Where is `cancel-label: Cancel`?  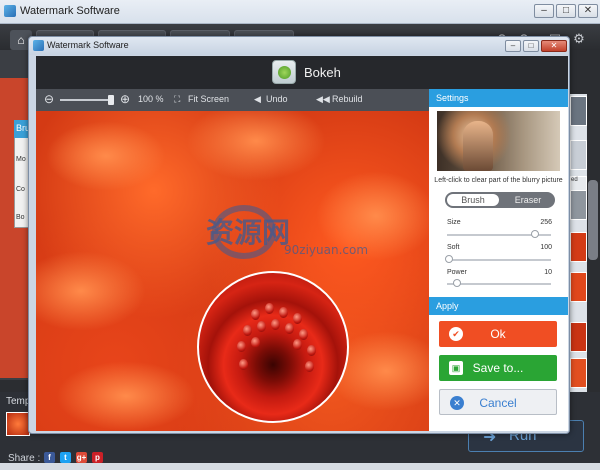
cancel-label: Cancel is located at coordinates (498, 403).